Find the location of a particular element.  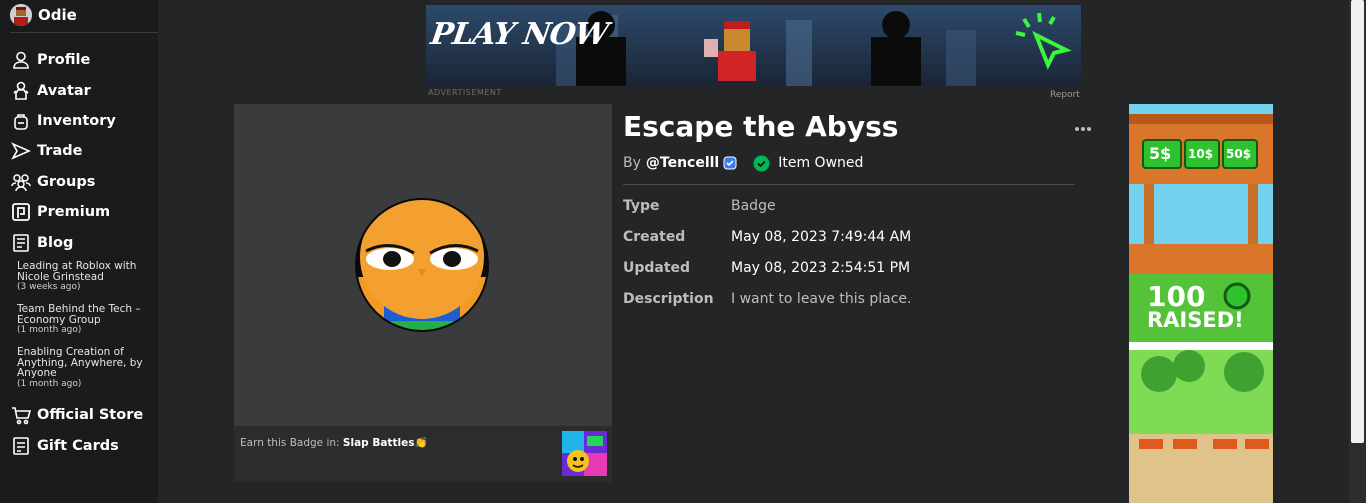

blog-post-age: (3 weeks ago) is located at coordinates (49, 287).